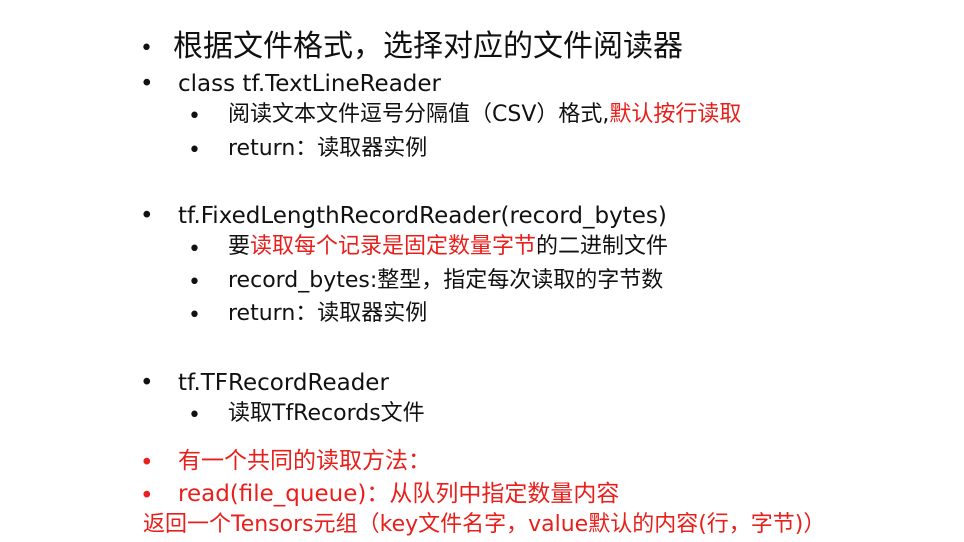 The height and width of the screenshot is (542, 964). I want to click on fixedlength-reader-return: return：读取器实例, so click(328, 313).